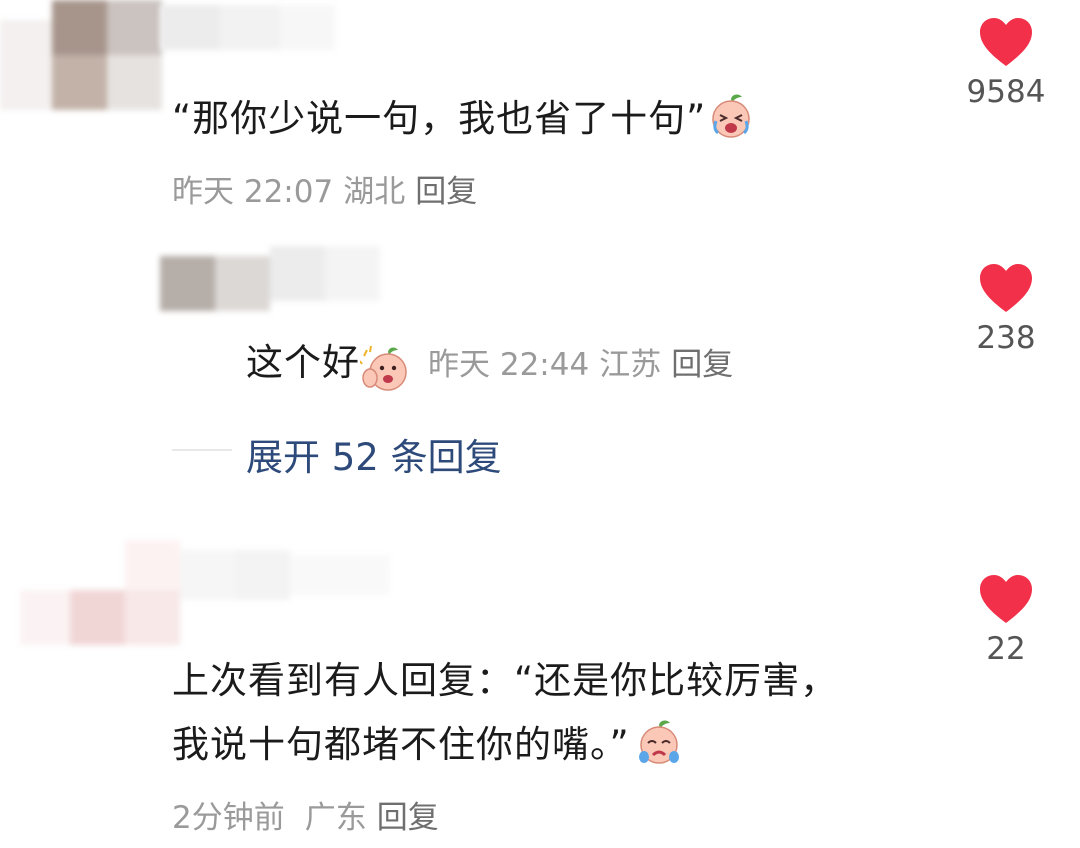  What do you see at coordinates (464, 119) in the screenshot?
I see `comment-text: “那你少说一句，我也省了十句”` at bounding box center [464, 119].